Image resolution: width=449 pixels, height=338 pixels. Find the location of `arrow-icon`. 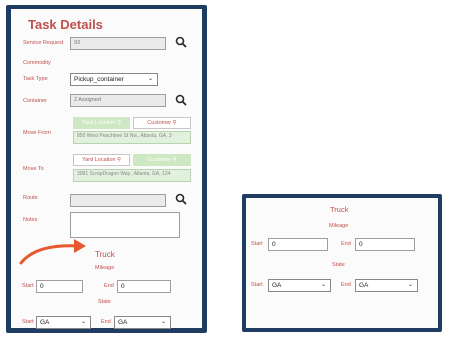

arrow-icon is located at coordinates (52, 252).